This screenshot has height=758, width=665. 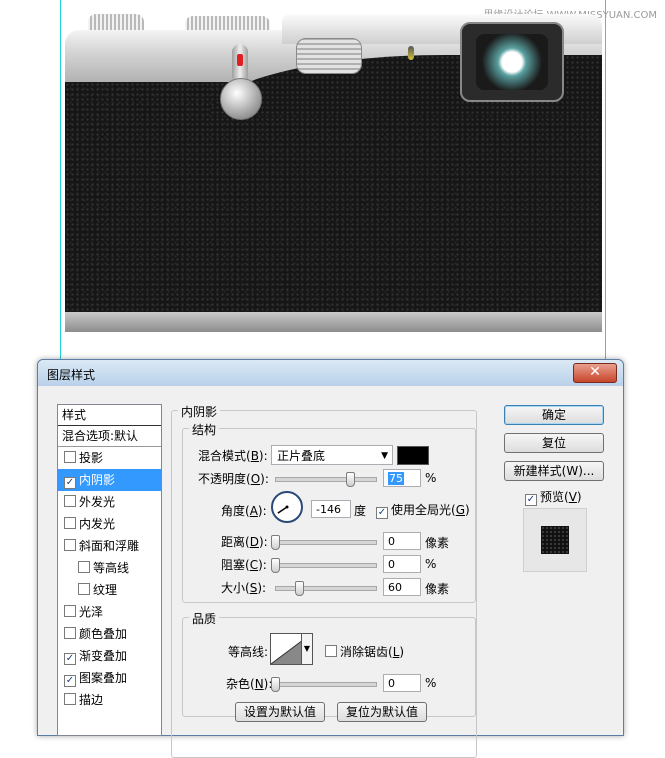 I want to click on opacity-slider-track, so click(x=326, y=479).